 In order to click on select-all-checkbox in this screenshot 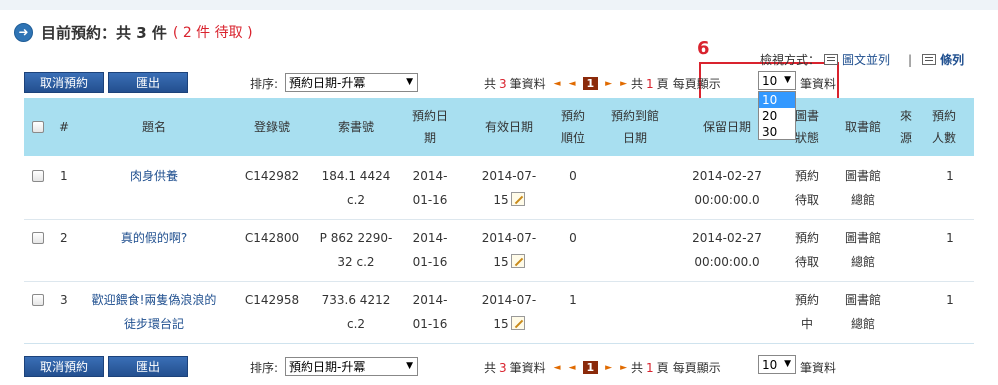, I will do `click(38, 127)`.